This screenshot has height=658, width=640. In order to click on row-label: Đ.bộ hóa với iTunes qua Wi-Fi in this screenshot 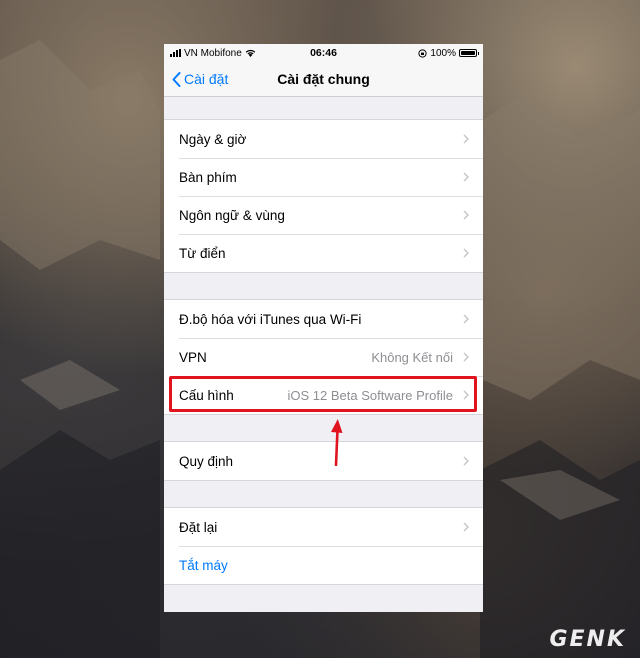, I will do `click(270, 319)`.